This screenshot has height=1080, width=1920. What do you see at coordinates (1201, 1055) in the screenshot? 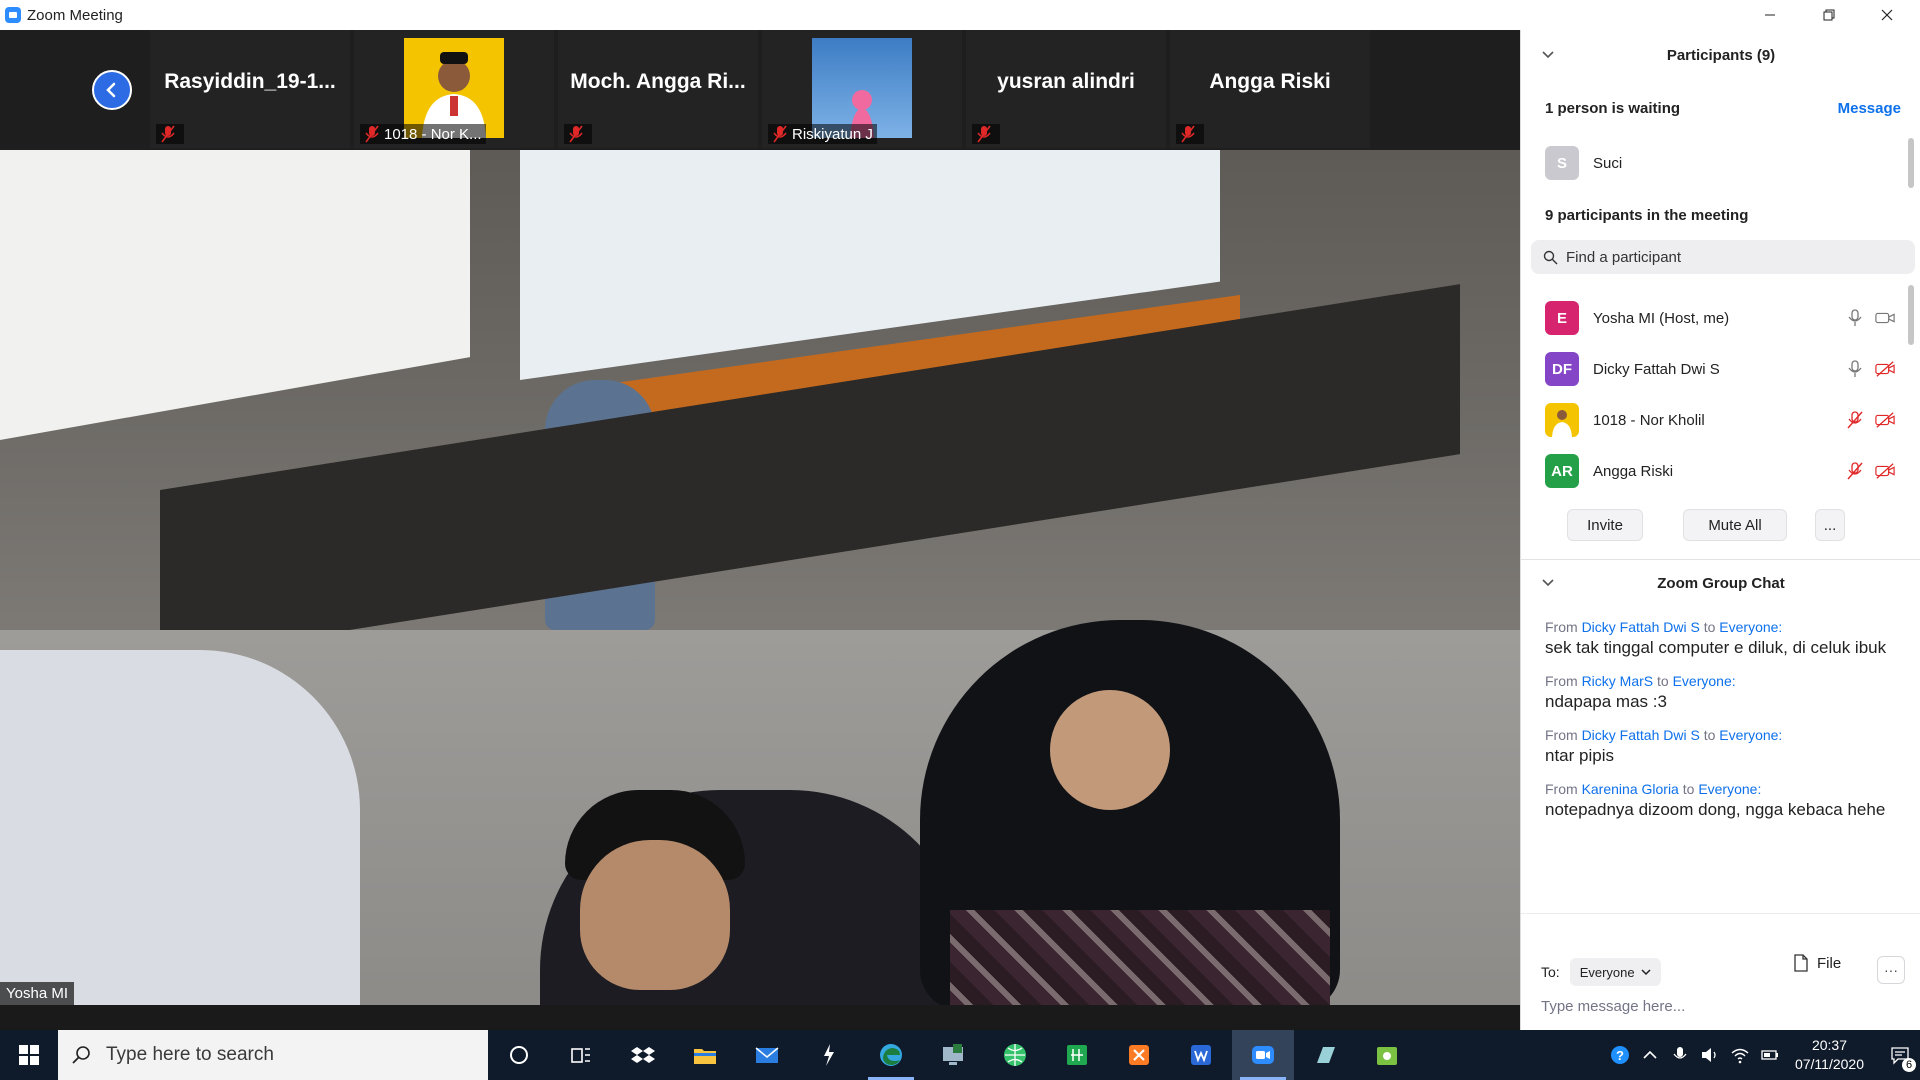
I see `wps-writer-icon` at bounding box center [1201, 1055].